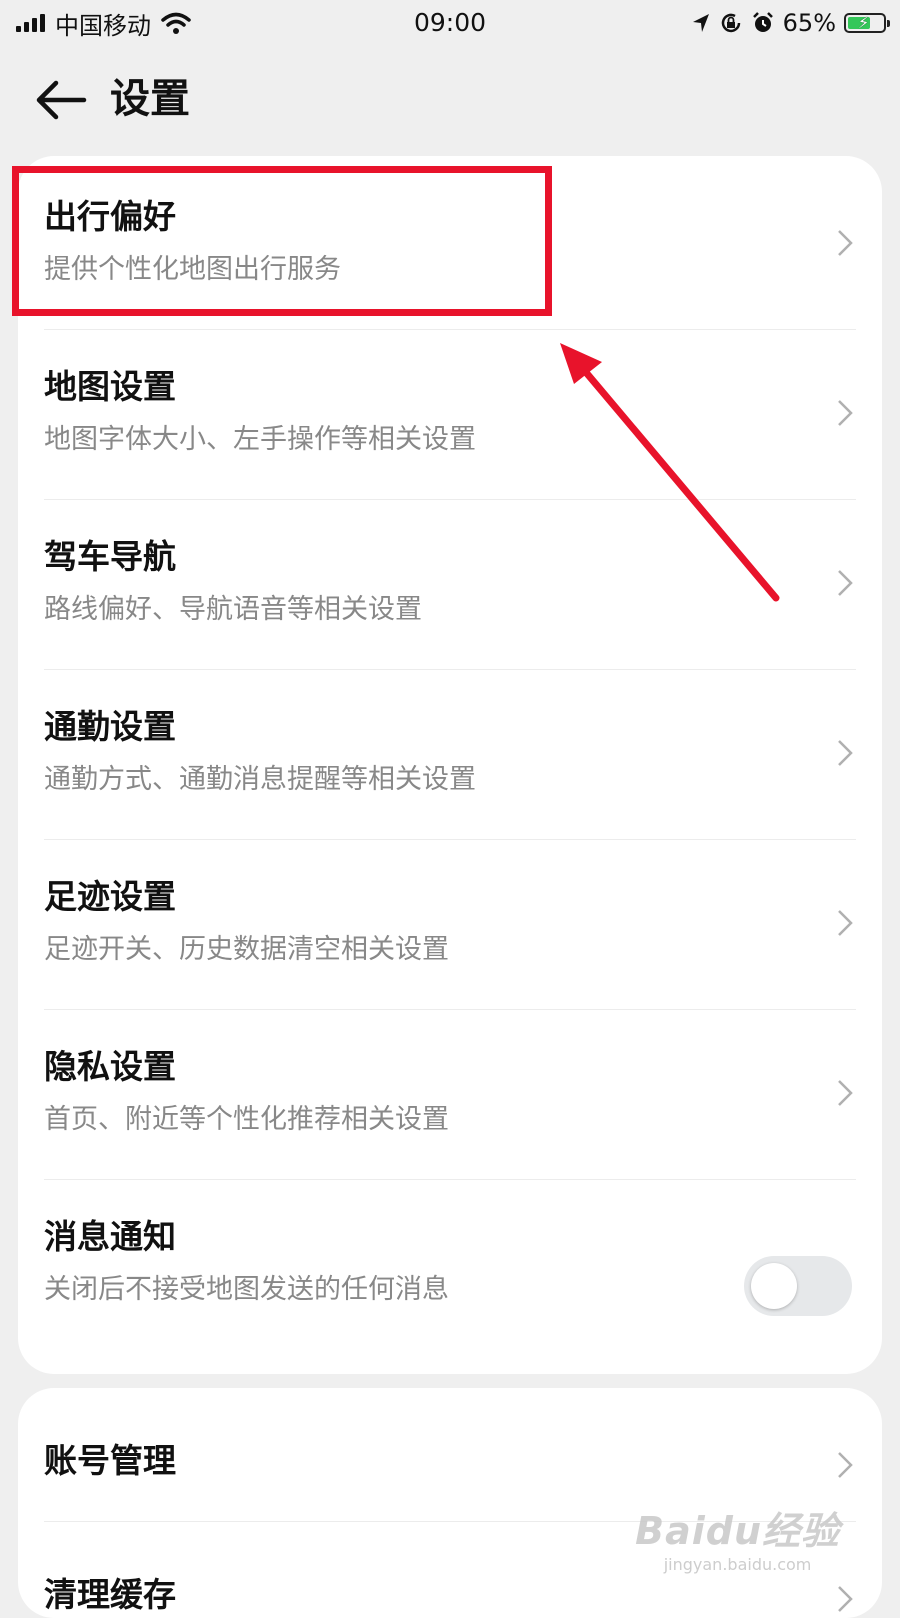 Image resolution: width=900 pixels, height=1618 pixels. I want to click on location-icon, so click(700, 23).